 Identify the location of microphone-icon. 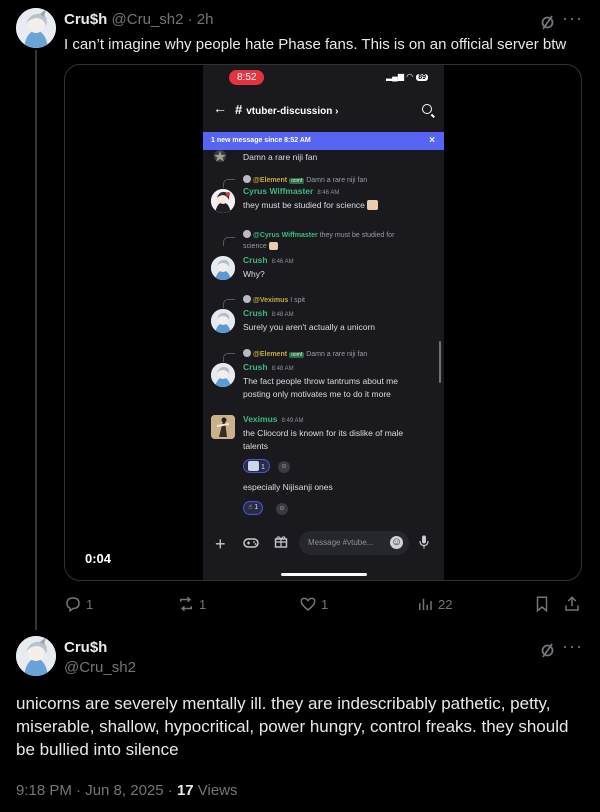
(424, 543).